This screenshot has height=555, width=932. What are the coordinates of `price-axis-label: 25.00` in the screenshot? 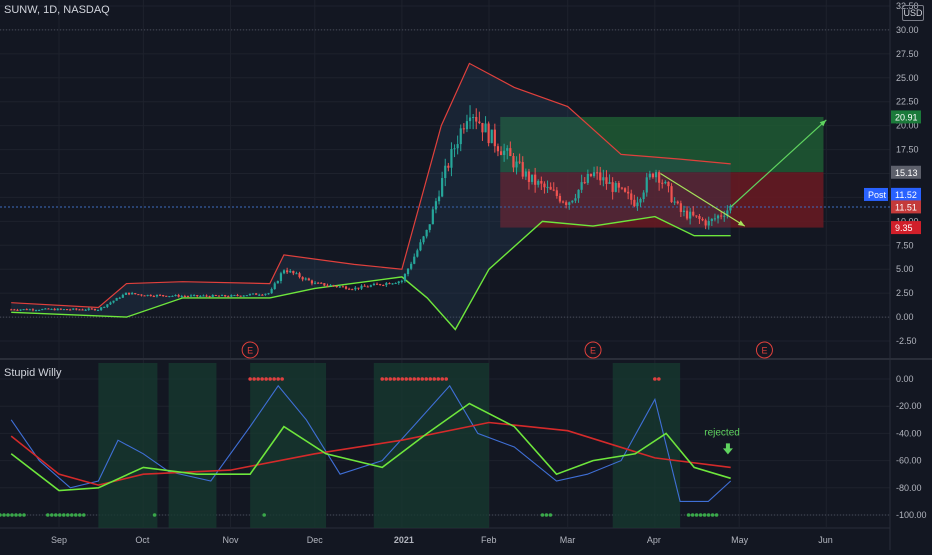 It's located at (907, 78).